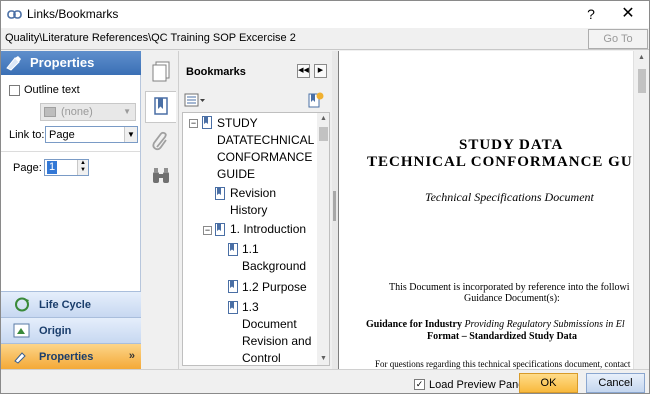 Image resolution: width=650 pixels, height=394 pixels. I want to click on doc-title-line-2: TECHNICAL CONFORMANCE GU, so click(499, 162).